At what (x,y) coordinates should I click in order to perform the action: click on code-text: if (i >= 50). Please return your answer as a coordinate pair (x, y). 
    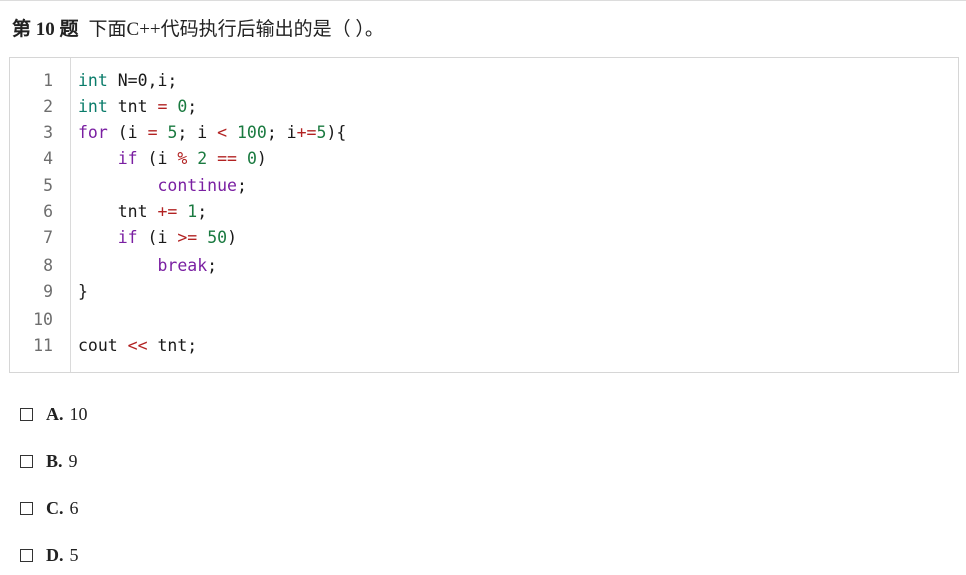
    Looking at the image, I should click on (157, 238).